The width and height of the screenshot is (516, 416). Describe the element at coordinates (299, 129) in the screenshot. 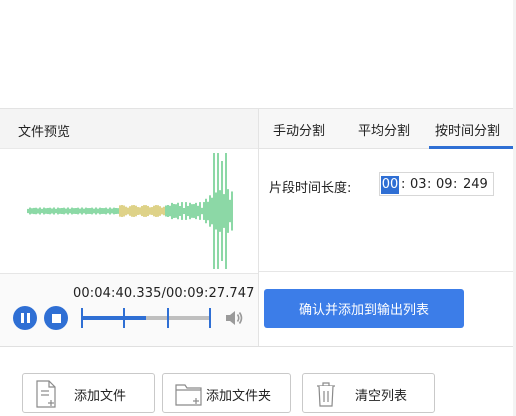

I see `tab-manual-split: 手动分割` at that location.